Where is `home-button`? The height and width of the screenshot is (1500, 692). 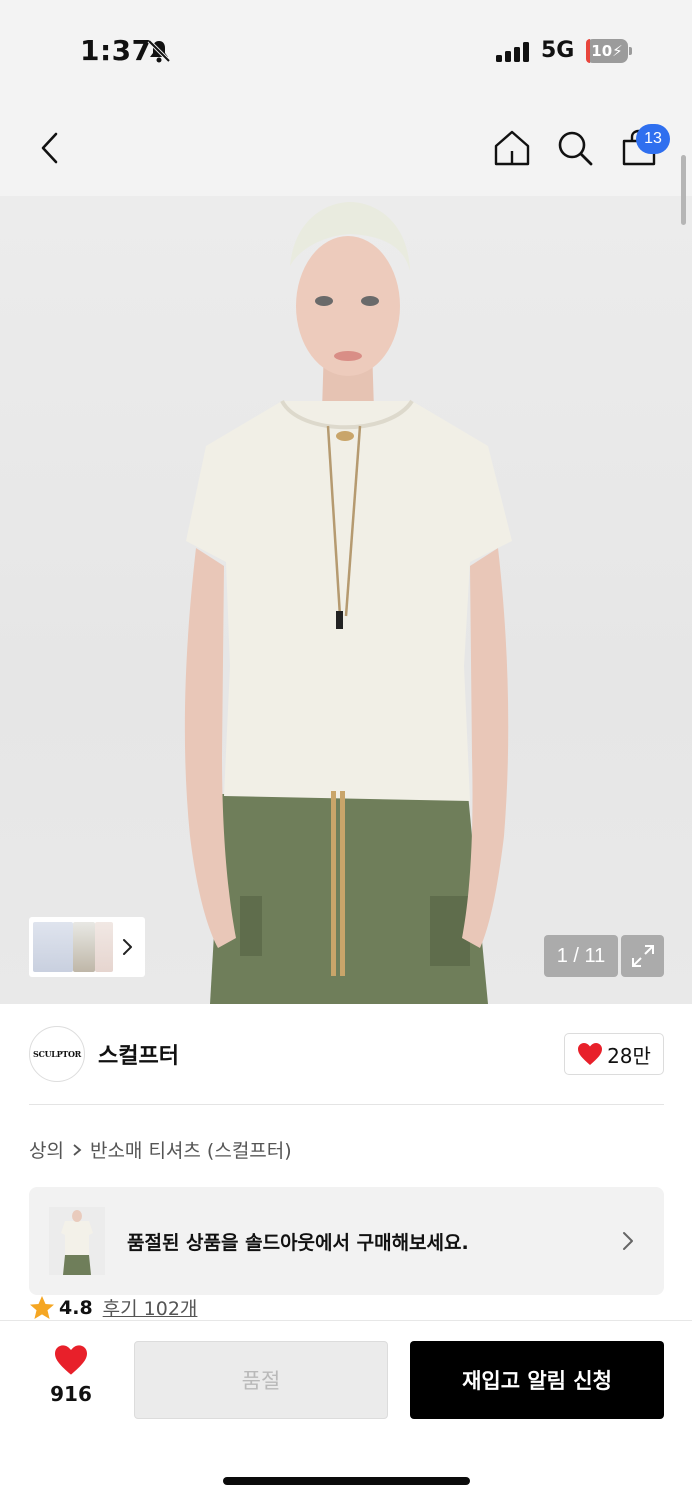 home-button is located at coordinates (512, 148).